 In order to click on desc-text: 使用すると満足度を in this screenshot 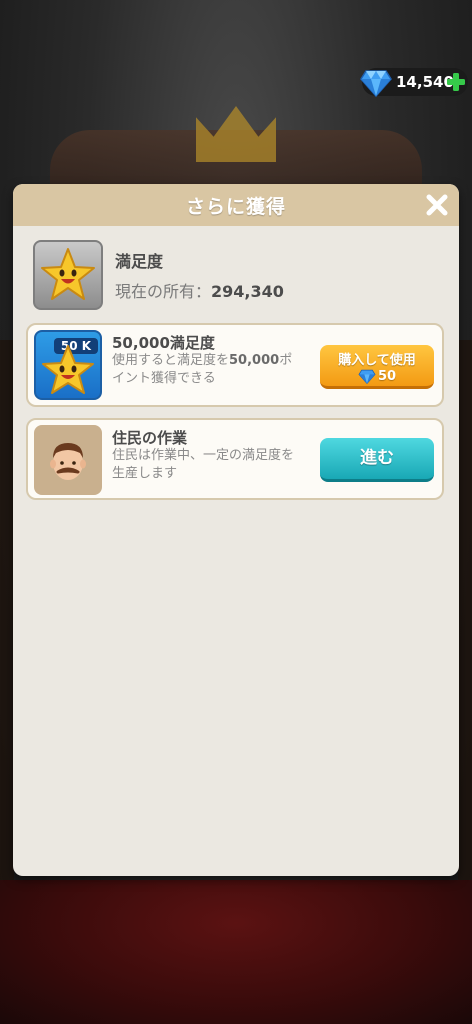, I will do `click(171, 360)`.